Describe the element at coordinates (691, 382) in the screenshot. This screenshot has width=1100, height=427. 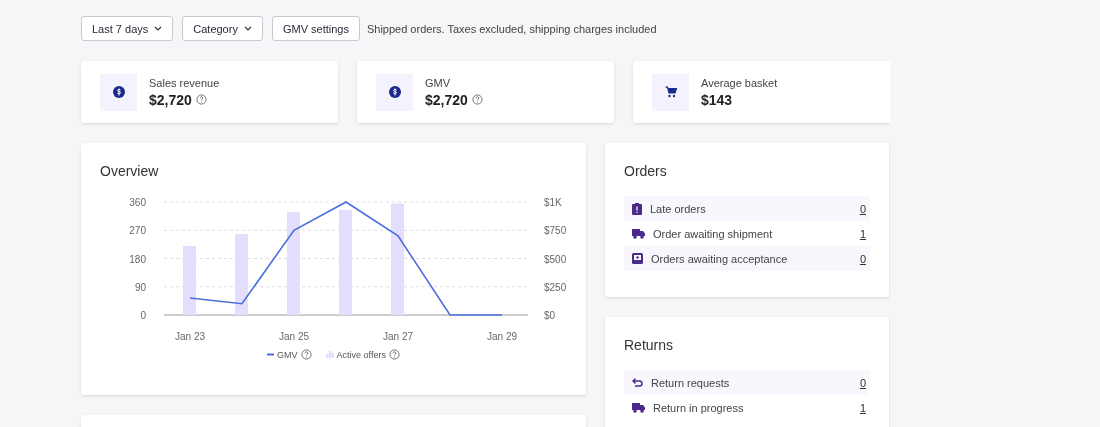
I see `row-label: Return requests` at that location.